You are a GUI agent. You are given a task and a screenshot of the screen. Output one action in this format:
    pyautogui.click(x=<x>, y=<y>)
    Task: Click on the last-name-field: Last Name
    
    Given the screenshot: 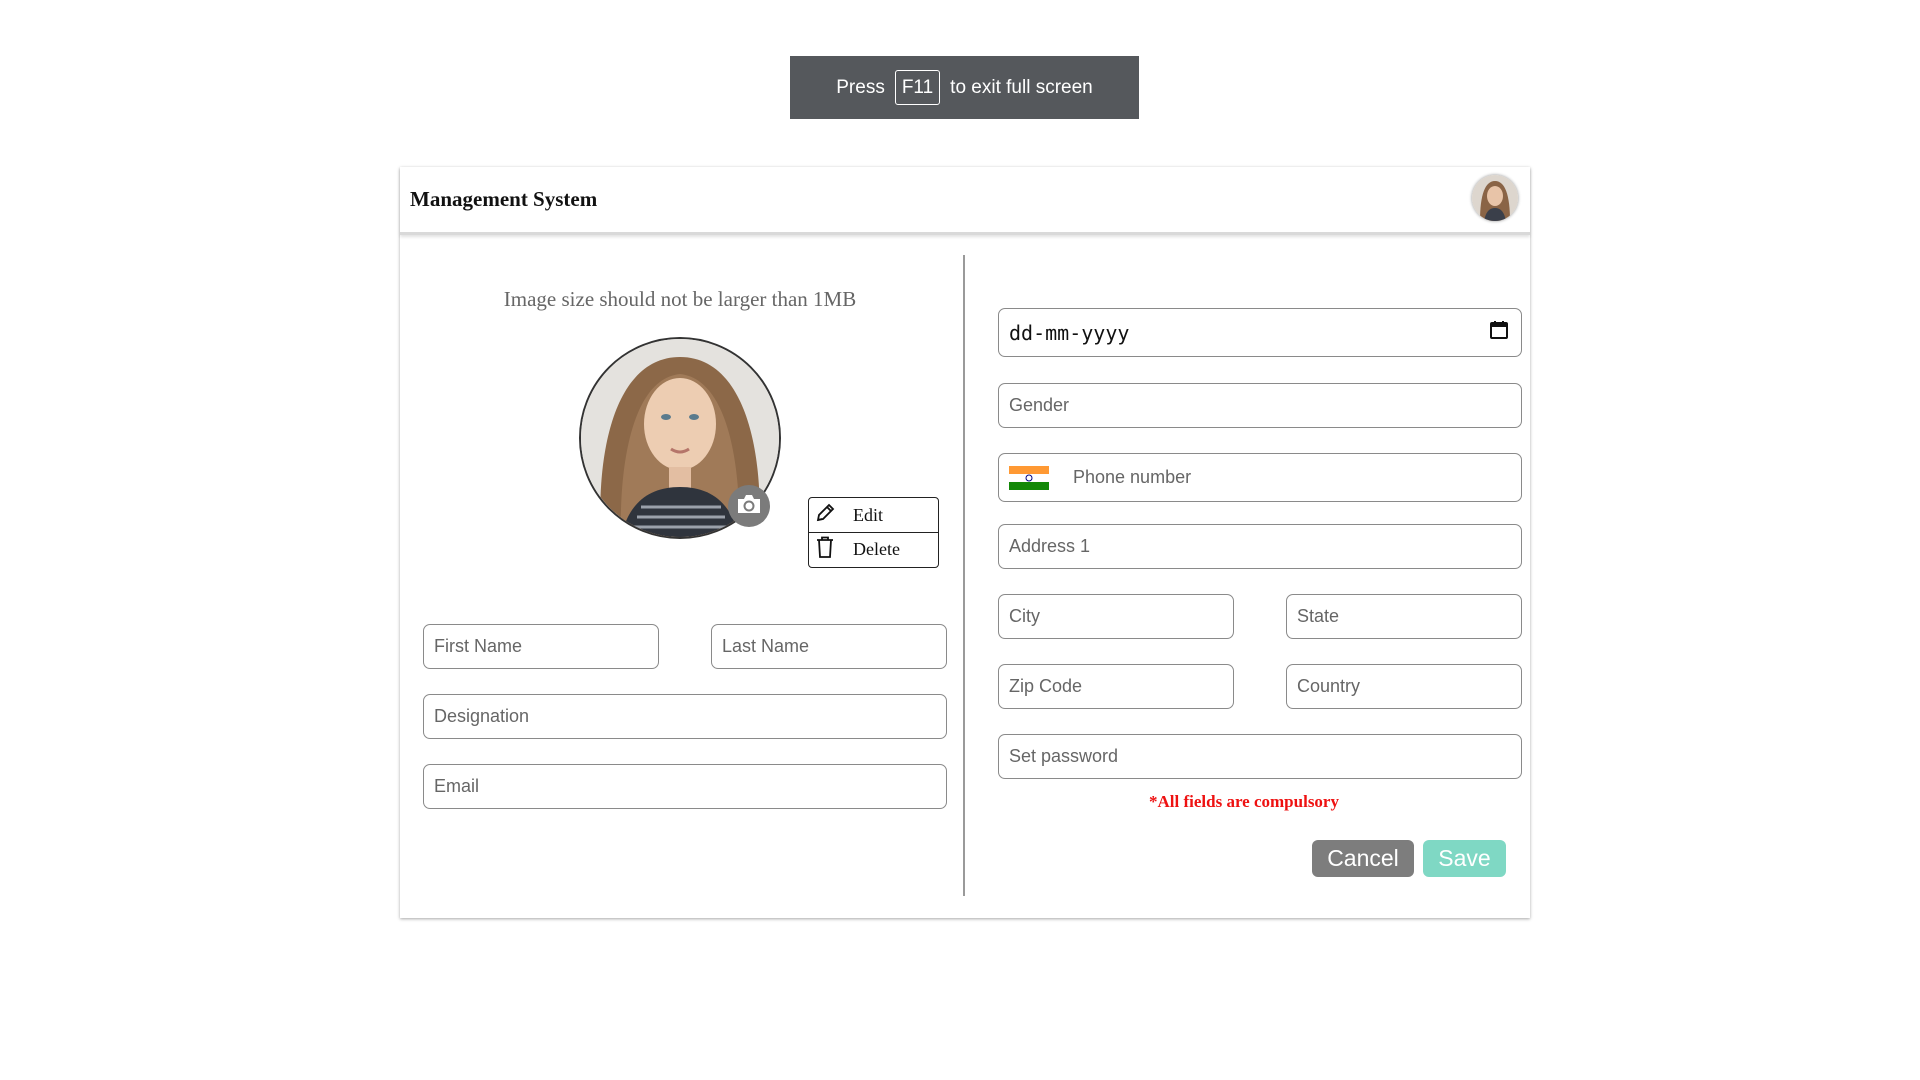 What is the action you would take?
    pyautogui.click(x=829, y=646)
    